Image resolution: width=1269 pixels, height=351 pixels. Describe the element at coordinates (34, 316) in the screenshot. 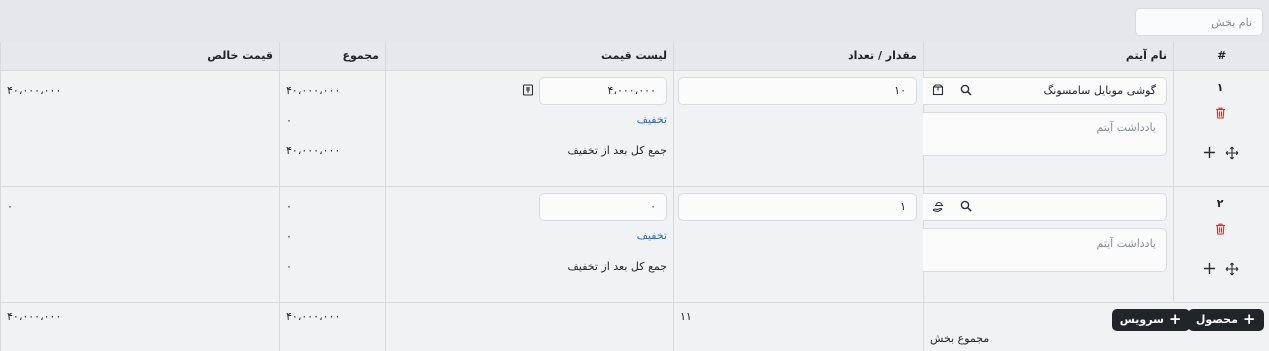

I see `section-net-total: ۴۰،۰۰۰،۰۰۰` at that location.